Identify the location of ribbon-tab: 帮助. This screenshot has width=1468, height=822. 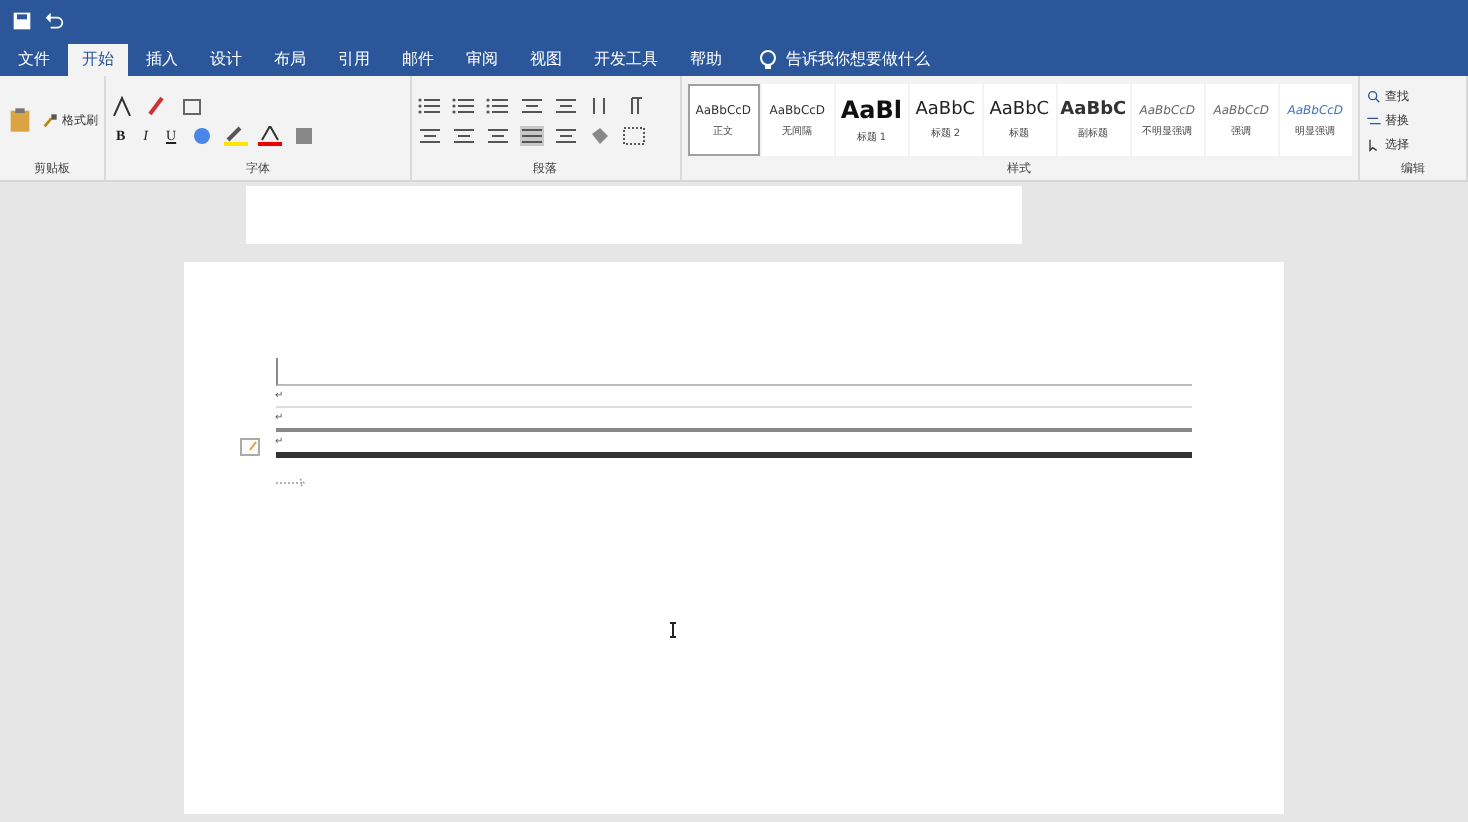
(706, 60).